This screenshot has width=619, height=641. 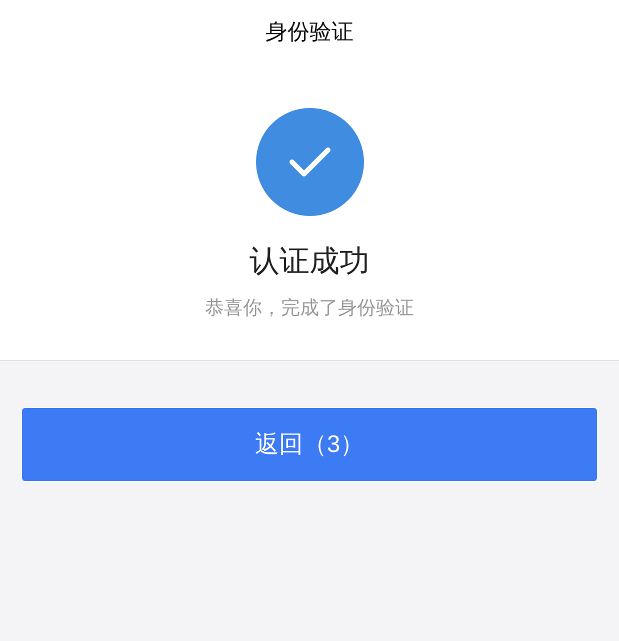 I want to click on checkmark-icon, so click(x=310, y=162).